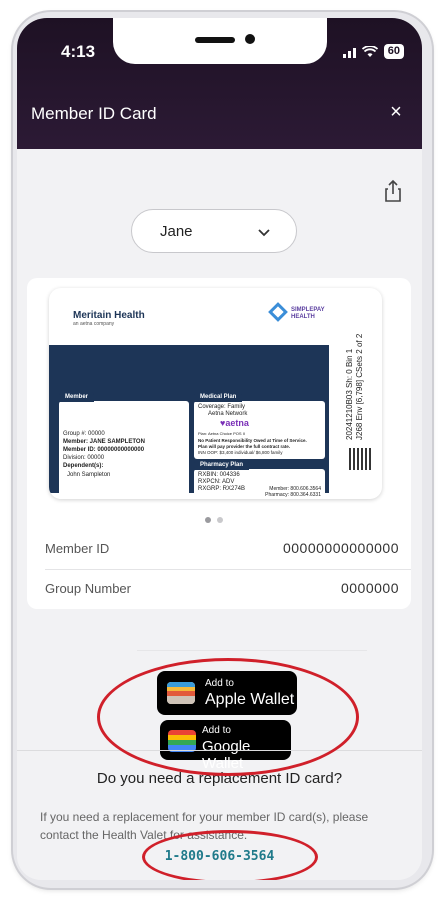  Describe the element at coordinates (109, 315) in the screenshot. I see `meritain-logo: Meritain Health` at that location.